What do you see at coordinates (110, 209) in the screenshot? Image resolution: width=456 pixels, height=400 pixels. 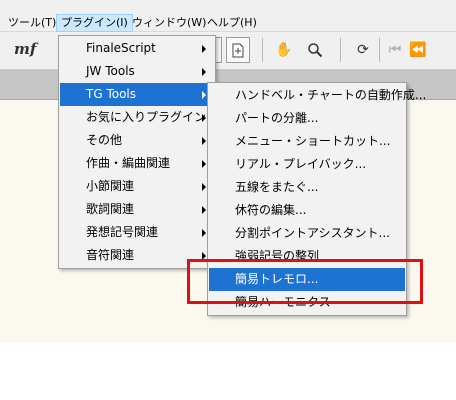 I see `menu-item-label: 歌詞関連` at bounding box center [110, 209].